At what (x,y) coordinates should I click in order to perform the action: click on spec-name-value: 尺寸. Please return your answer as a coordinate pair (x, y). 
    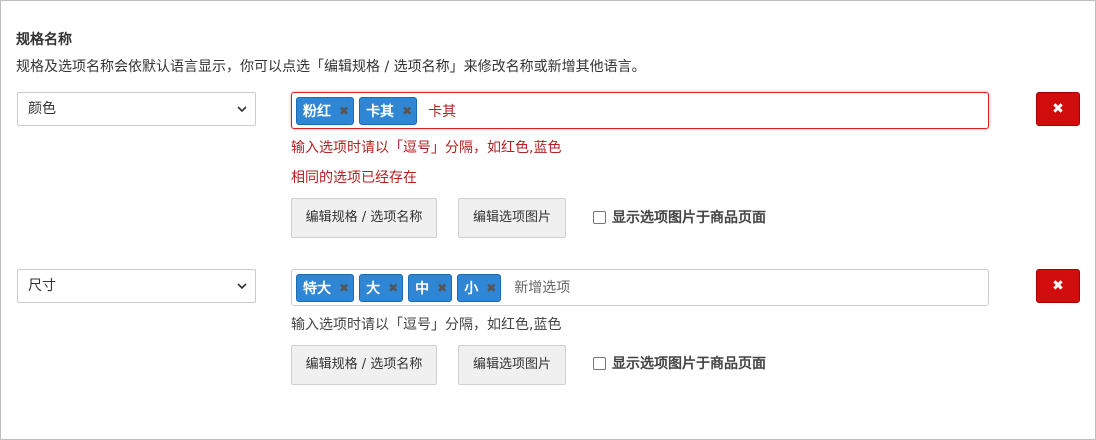
    Looking at the image, I should click on (42, 286).